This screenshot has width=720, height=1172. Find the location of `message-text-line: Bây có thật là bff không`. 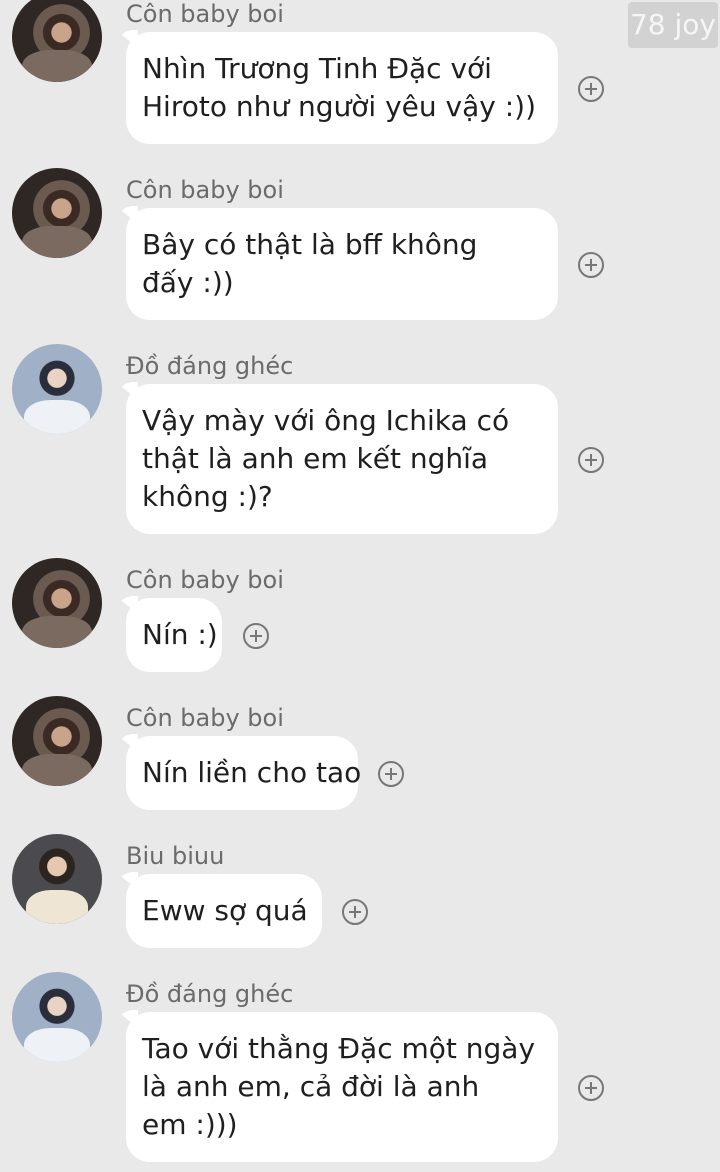

message-text-line: Bây có thật là bff không is located at coordinates (310, 244).